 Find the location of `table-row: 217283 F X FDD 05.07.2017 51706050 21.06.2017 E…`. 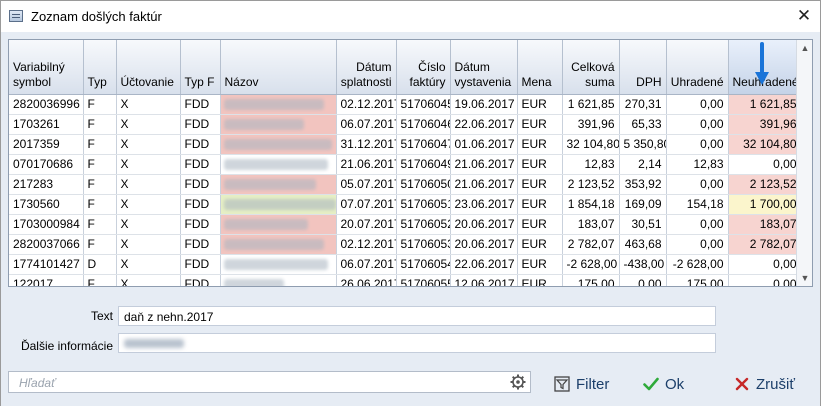

table-row: 217283 F X FDD 05.07.2017 51706050 21.06.2017 E… is located at coordinates (405, 184).